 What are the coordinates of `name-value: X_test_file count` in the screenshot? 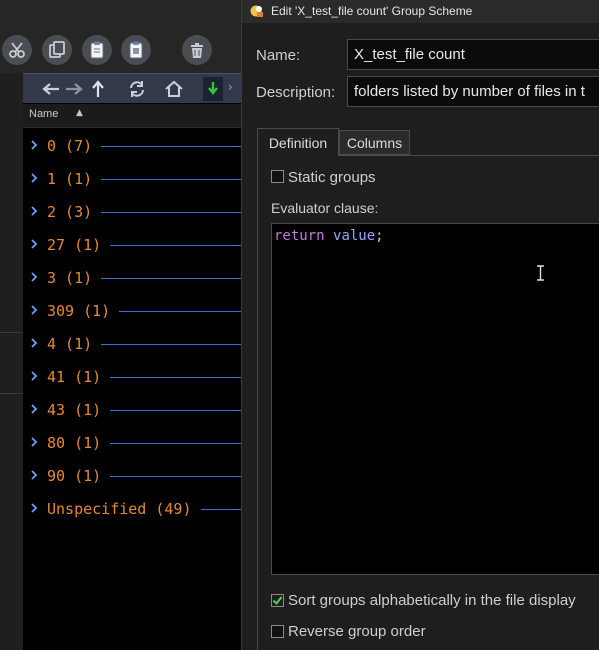 It's located at (409, 54).